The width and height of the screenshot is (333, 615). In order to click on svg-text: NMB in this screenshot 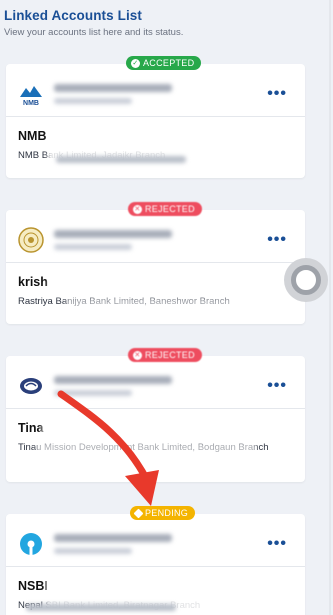, I will do `click(31, 103)`.